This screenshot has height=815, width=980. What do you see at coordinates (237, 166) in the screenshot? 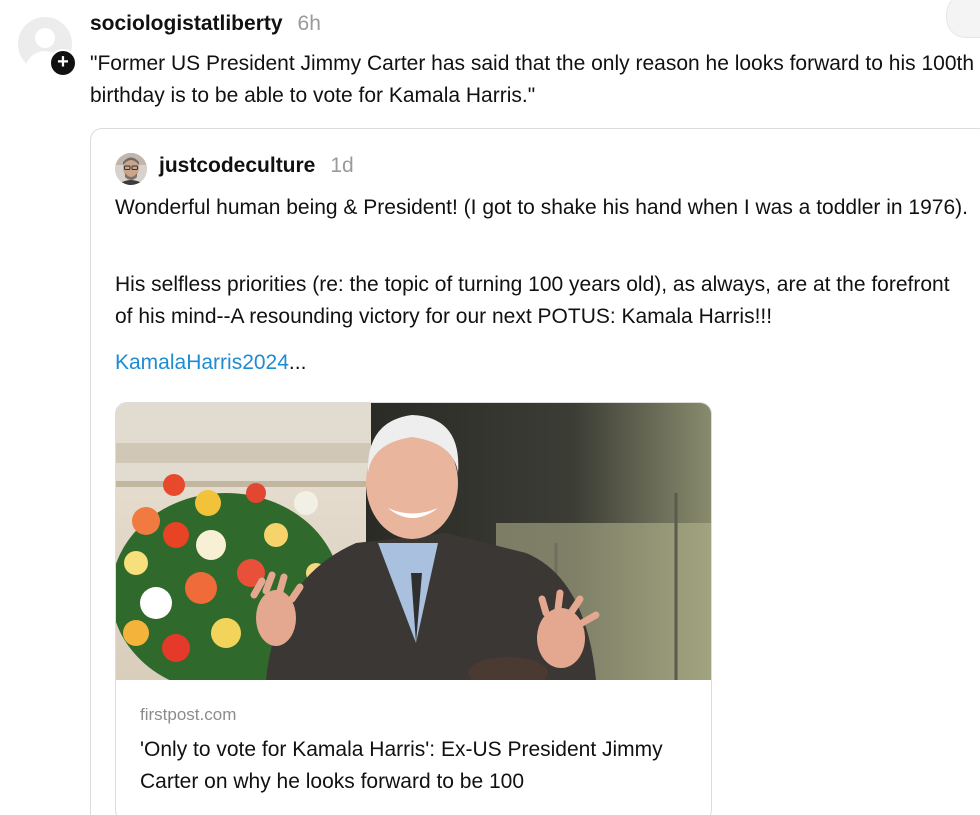
I see `quoted-post-username: justcodeculture` at bounding box center [237, 166].